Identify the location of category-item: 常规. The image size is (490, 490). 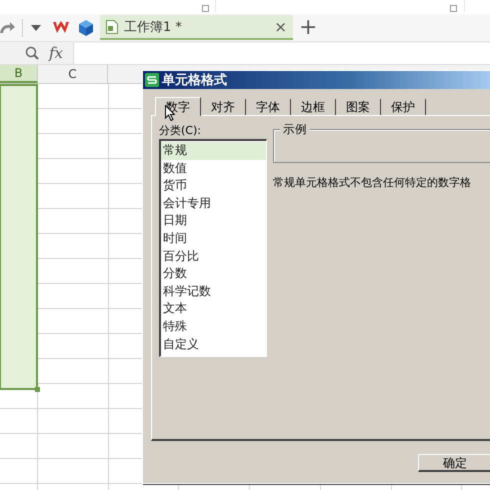
(213, 151).